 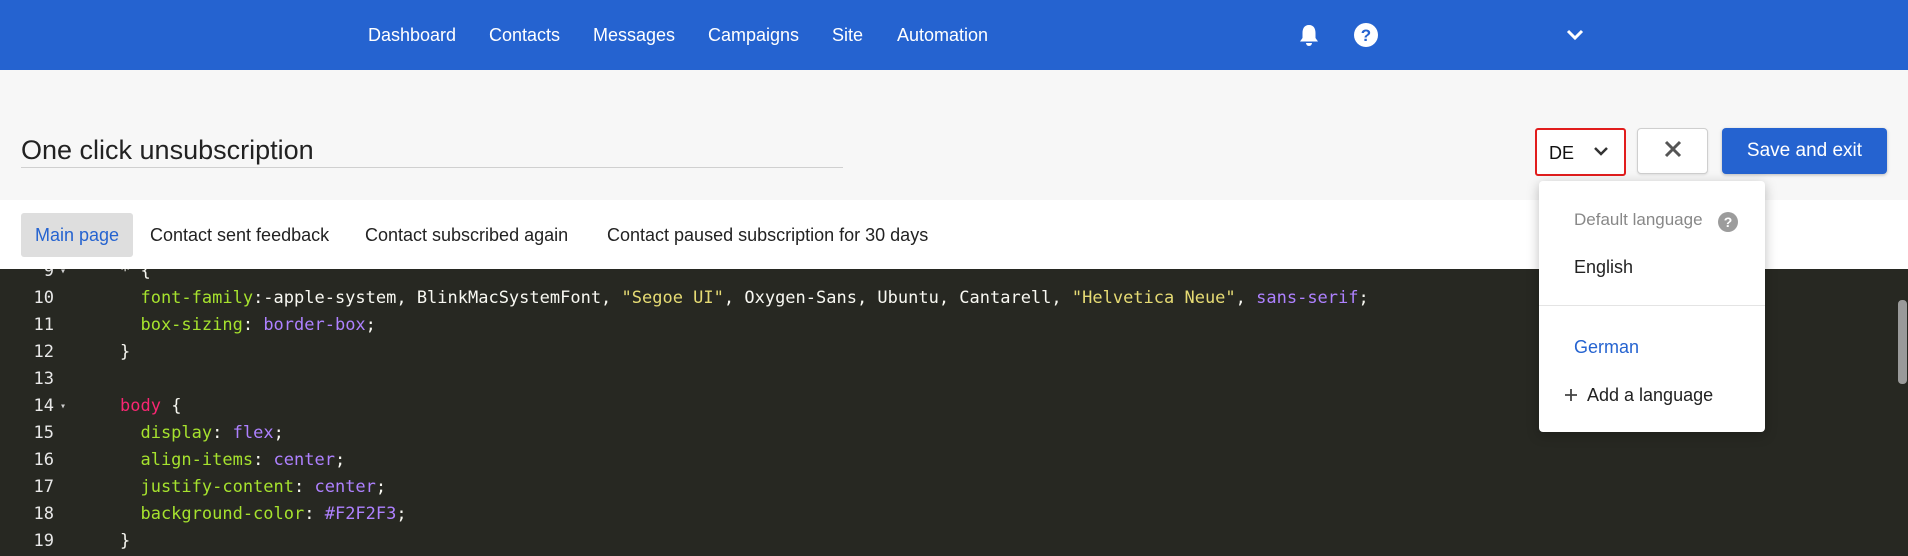 I want to click on line-number: 11, so click(x=43, y=325).